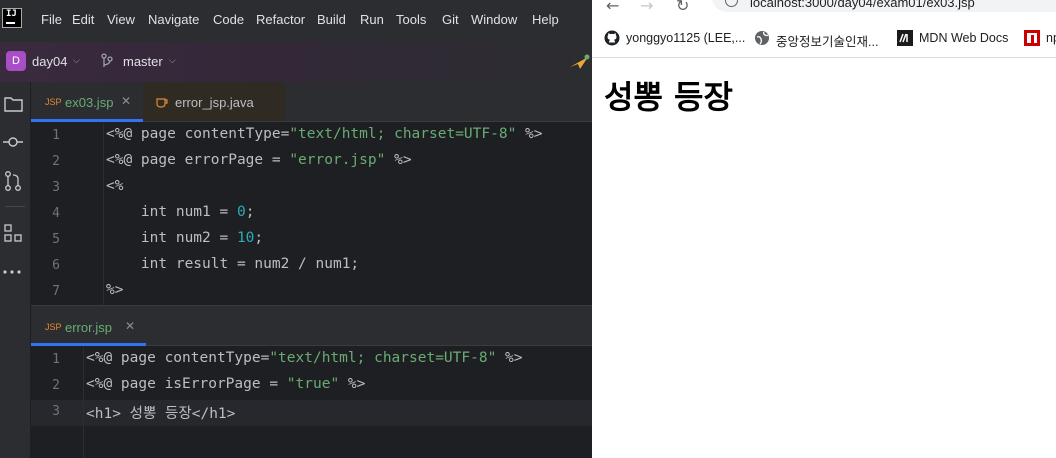  What do you see at coordinates (668, 97) in the screenshot?
I see `page-heading: 성뽕 등장` at bounding box center [668, 97].